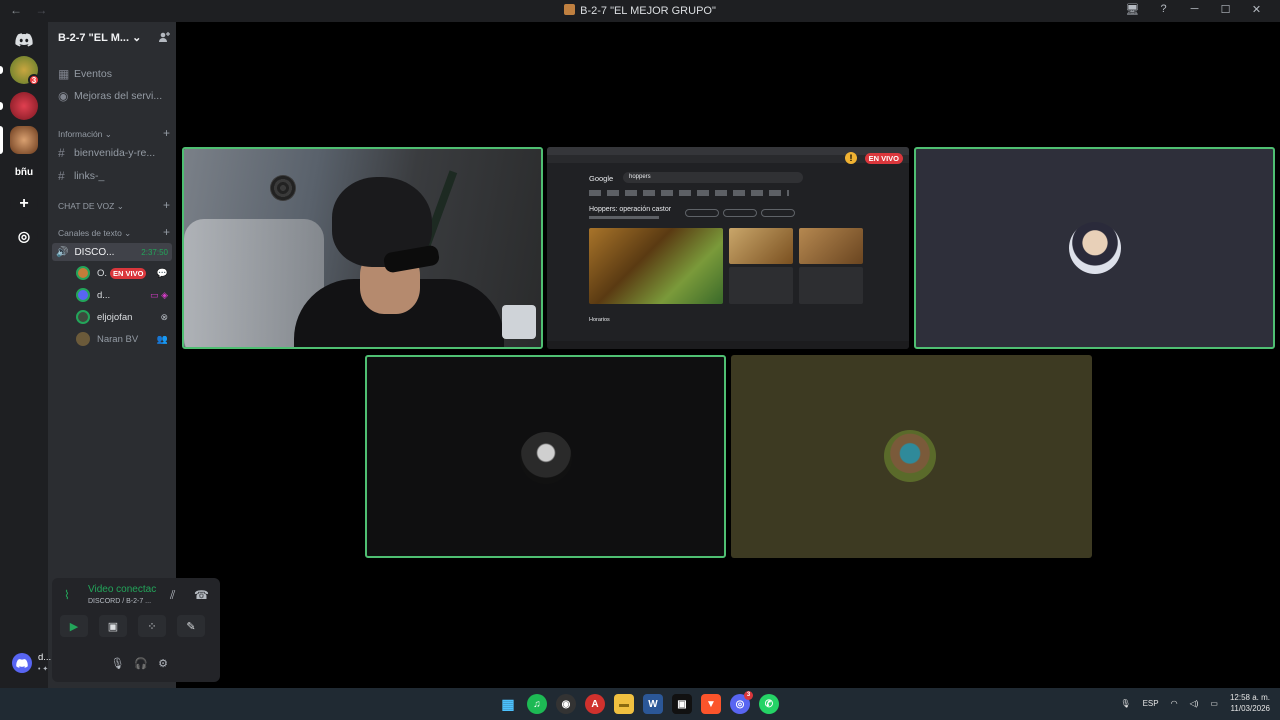 The image size is (1280, 720). Describe the element at coordinates (24, 140) in the screenshot. I see `server-icon-active` at that location.